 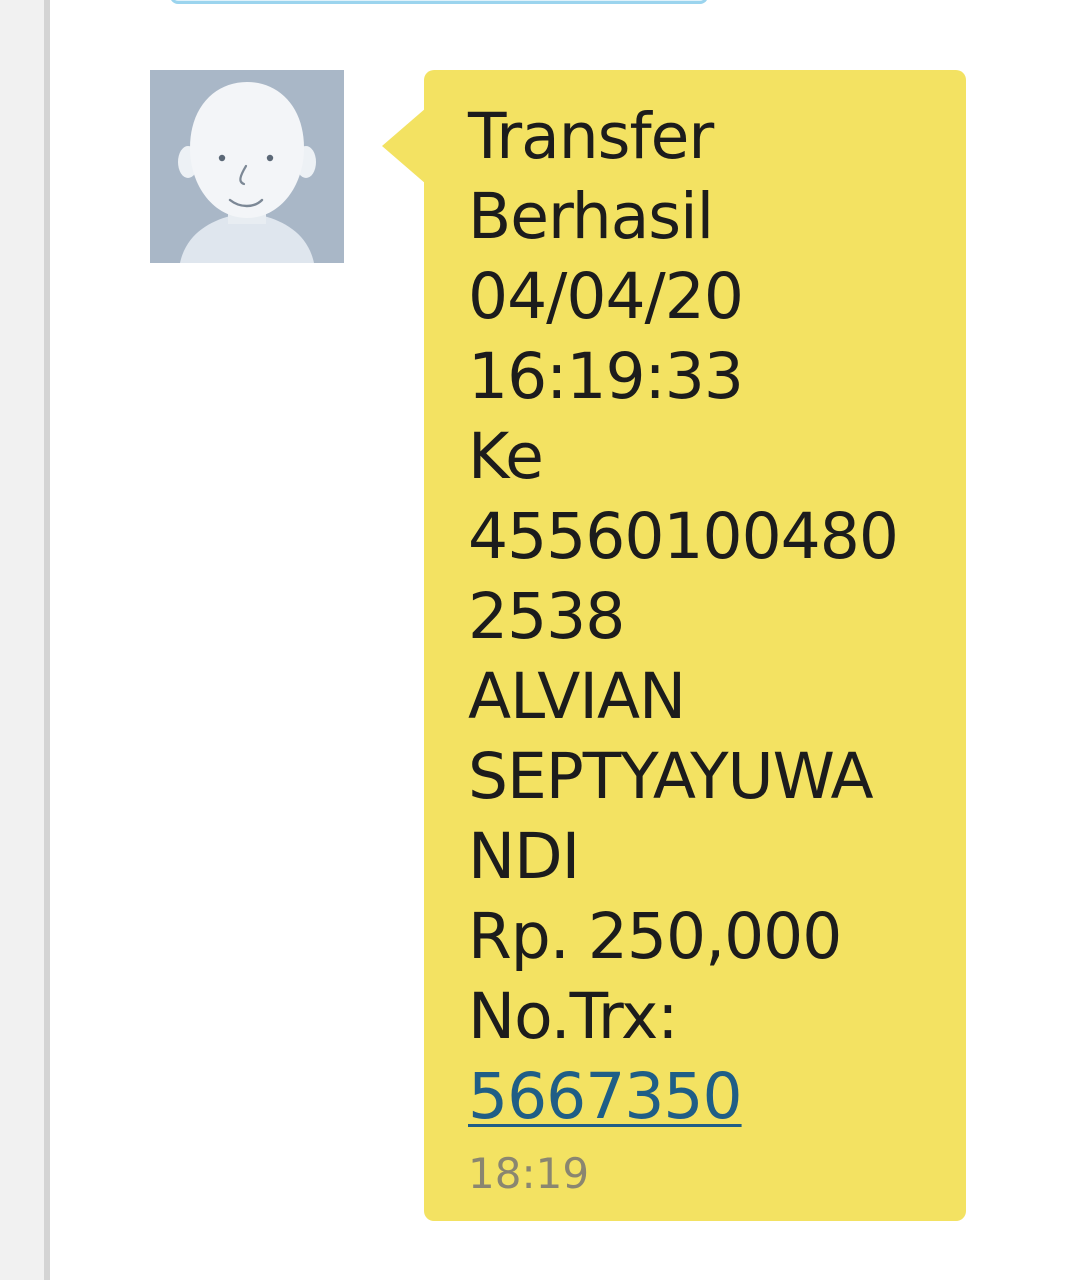 I want to click on default-contact-avatar-icon, so click(x=247, y=166).